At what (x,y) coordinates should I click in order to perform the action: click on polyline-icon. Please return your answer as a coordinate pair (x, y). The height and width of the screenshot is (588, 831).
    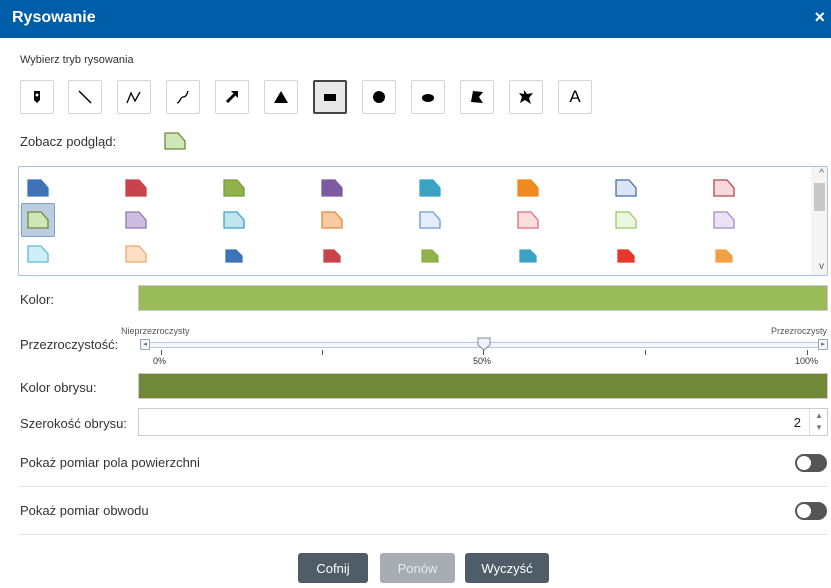
    Looking at the image, I should click on (133, 97).